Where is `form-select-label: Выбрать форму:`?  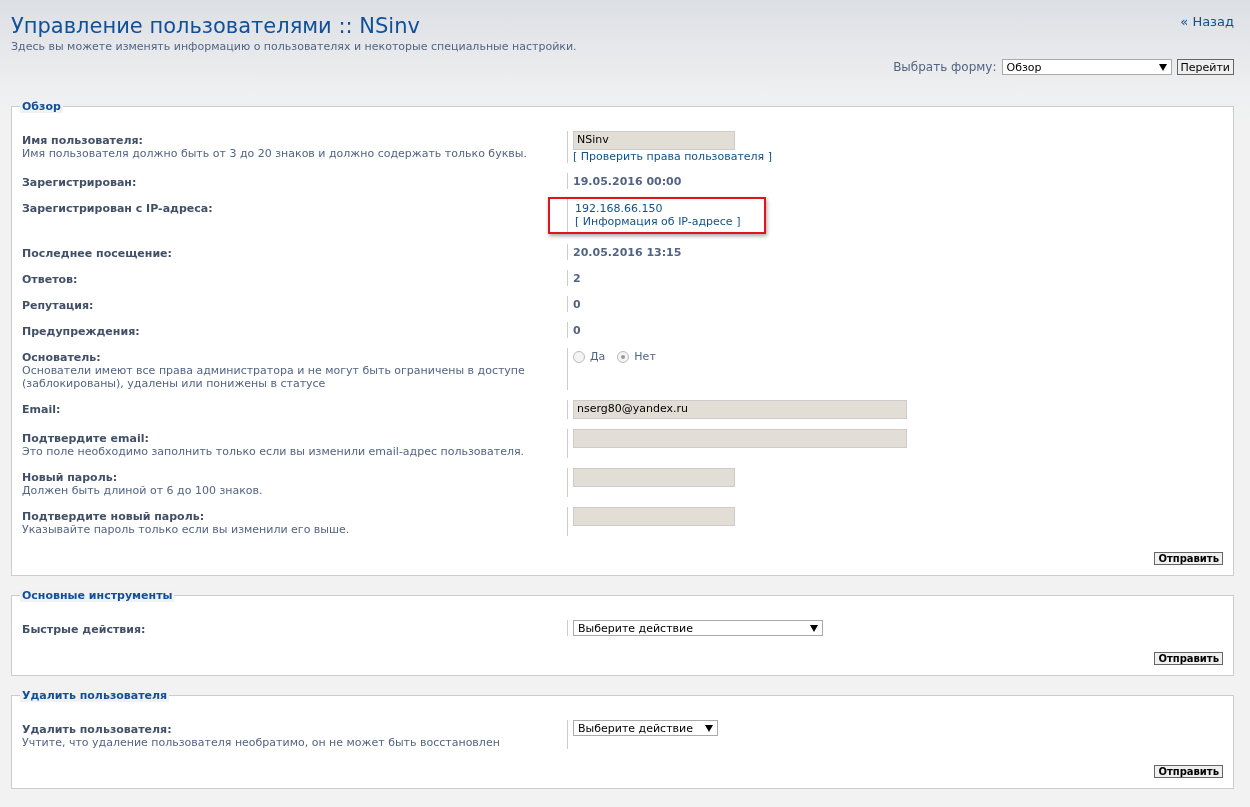 form-select-label: Выбрать форму: is located at coordinates (945, 67).